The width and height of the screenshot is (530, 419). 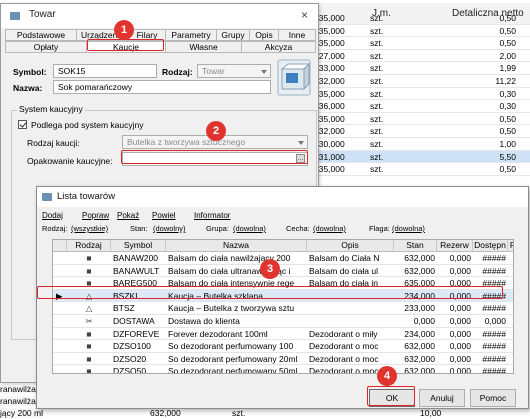 I want to click on highlight-kaucje-tab, so click(x=125, y=45).